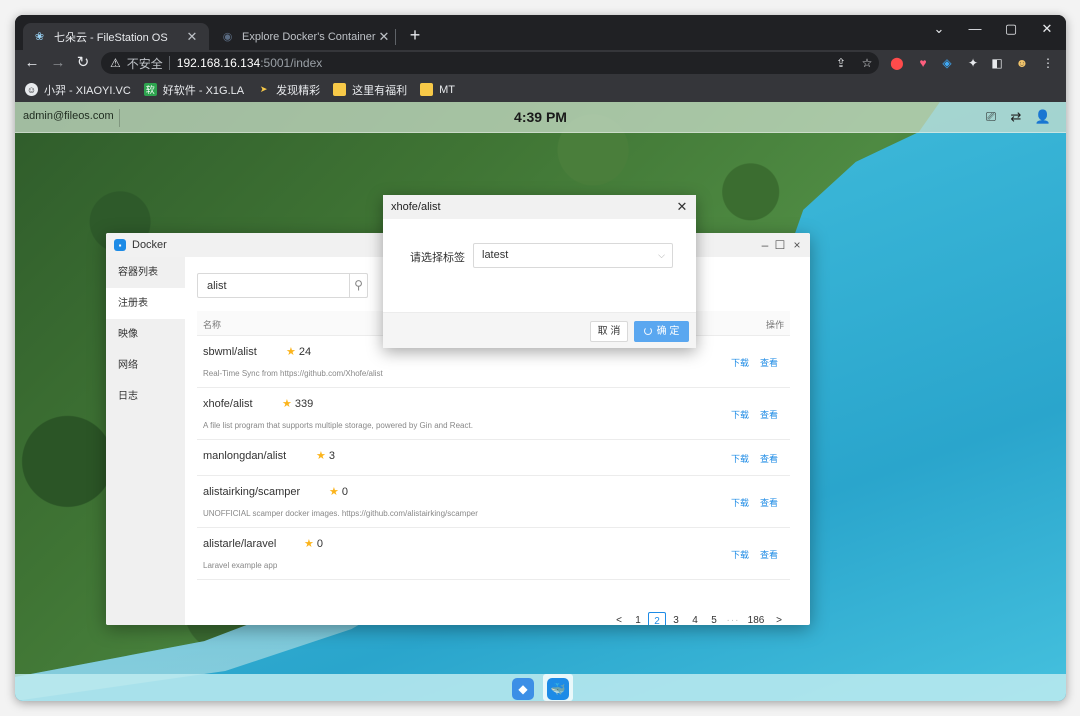  I want to click on bookmark-label: 发现精彩, so click(298, 90).